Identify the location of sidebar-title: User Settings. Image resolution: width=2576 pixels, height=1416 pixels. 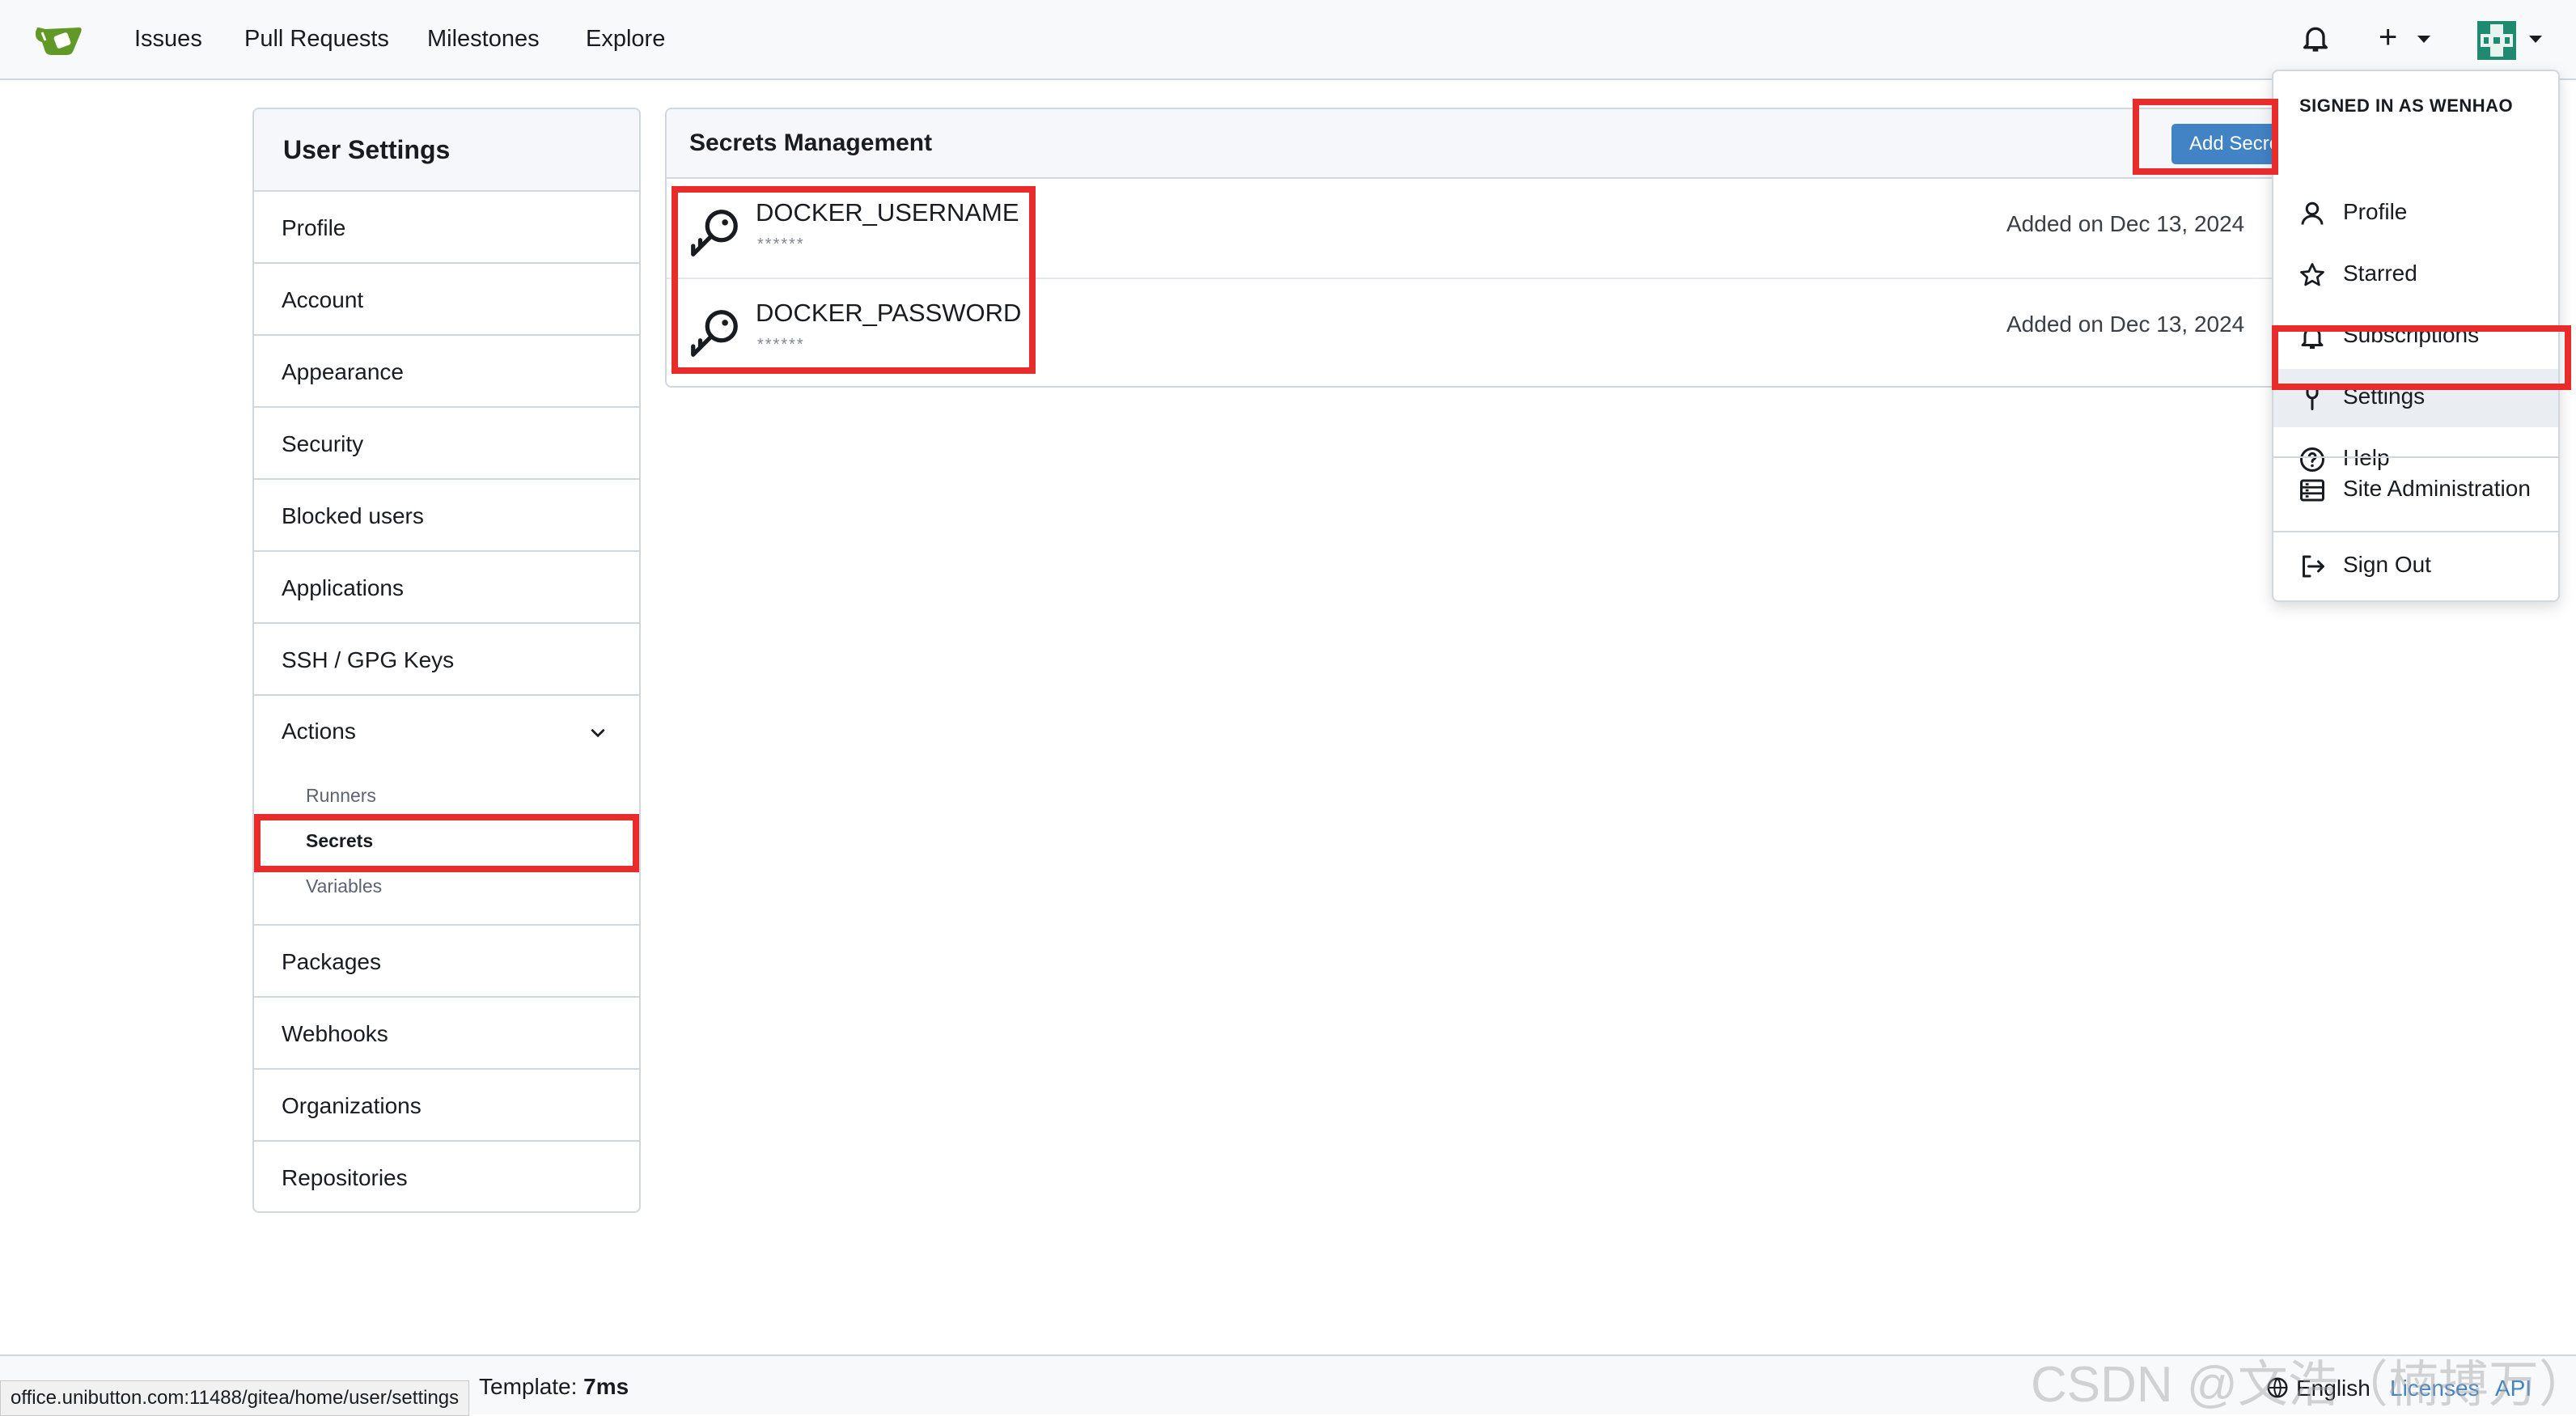
(446, 150).